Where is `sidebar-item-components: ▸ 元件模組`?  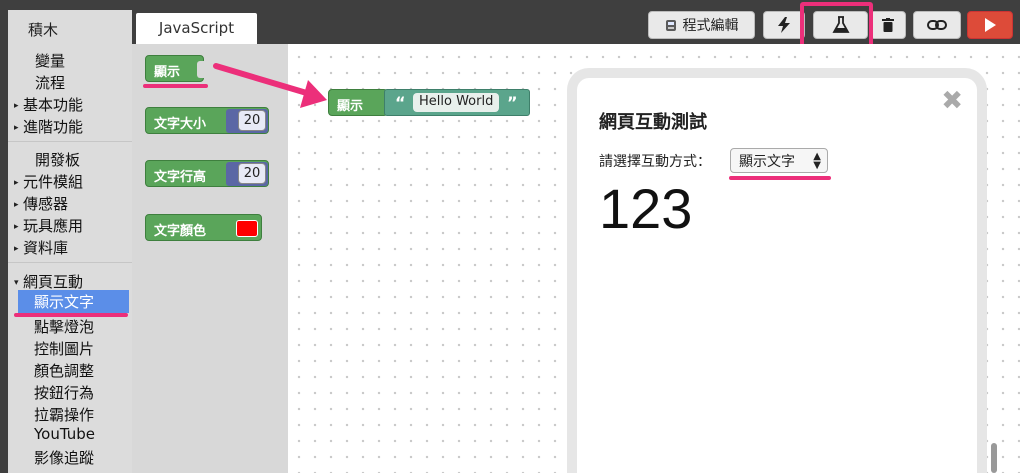
sidebar-item-components: ▸ 元件模組 is located at coordinates (48, 181).